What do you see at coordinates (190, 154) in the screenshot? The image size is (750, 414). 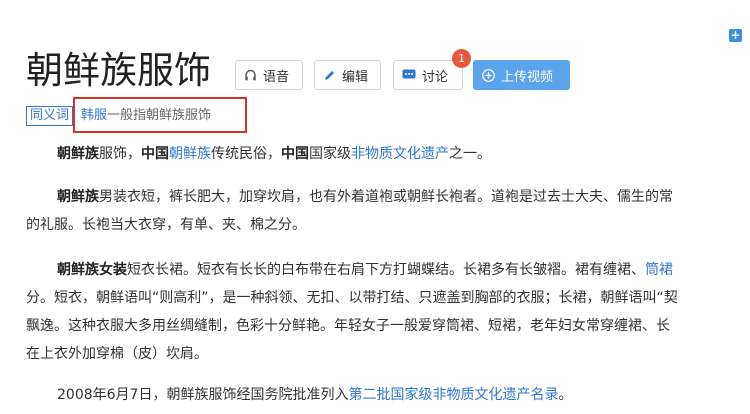 I see `link-chaoxianzu: 朝鲜族` at bounding box center [190, 154].